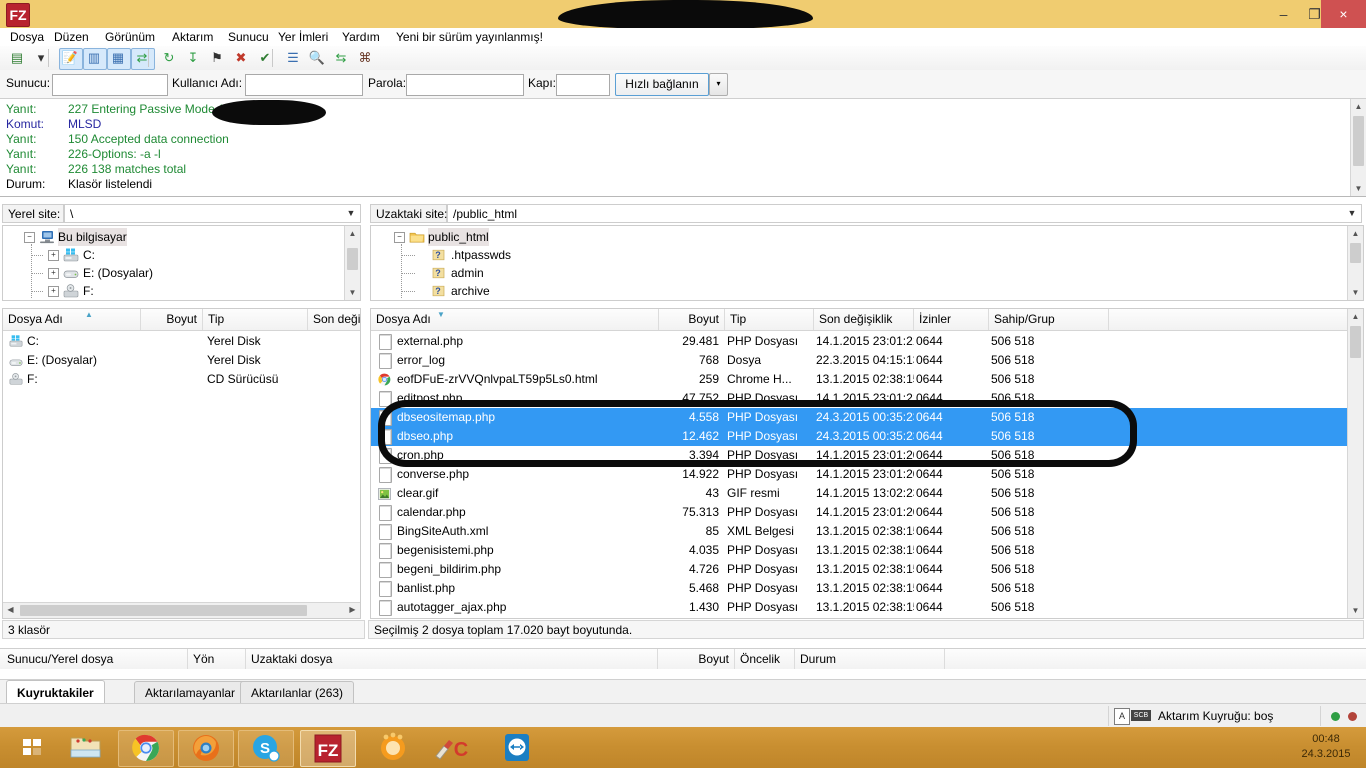  I want to click on queue-column-size: Boyut, so click(696, 659).